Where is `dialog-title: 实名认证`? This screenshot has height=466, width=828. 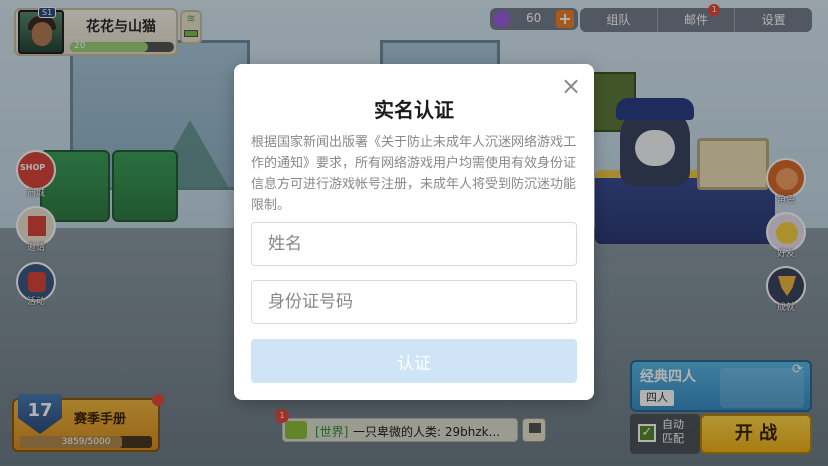 dialog-title: 实名认证 is located at coordinates (414, 110).